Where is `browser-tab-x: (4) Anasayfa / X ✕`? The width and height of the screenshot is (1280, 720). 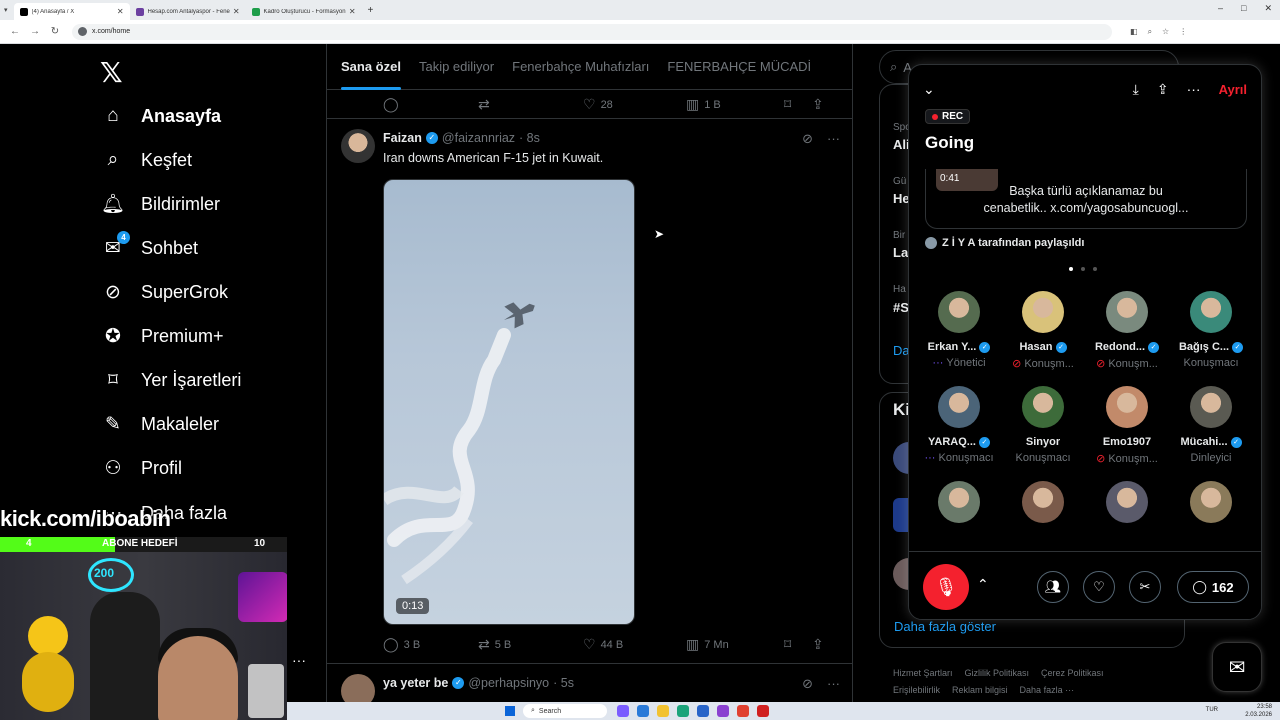
browser-tab-x: (4) Anasayfa / X ✕ is located at coordinates (71, 11).